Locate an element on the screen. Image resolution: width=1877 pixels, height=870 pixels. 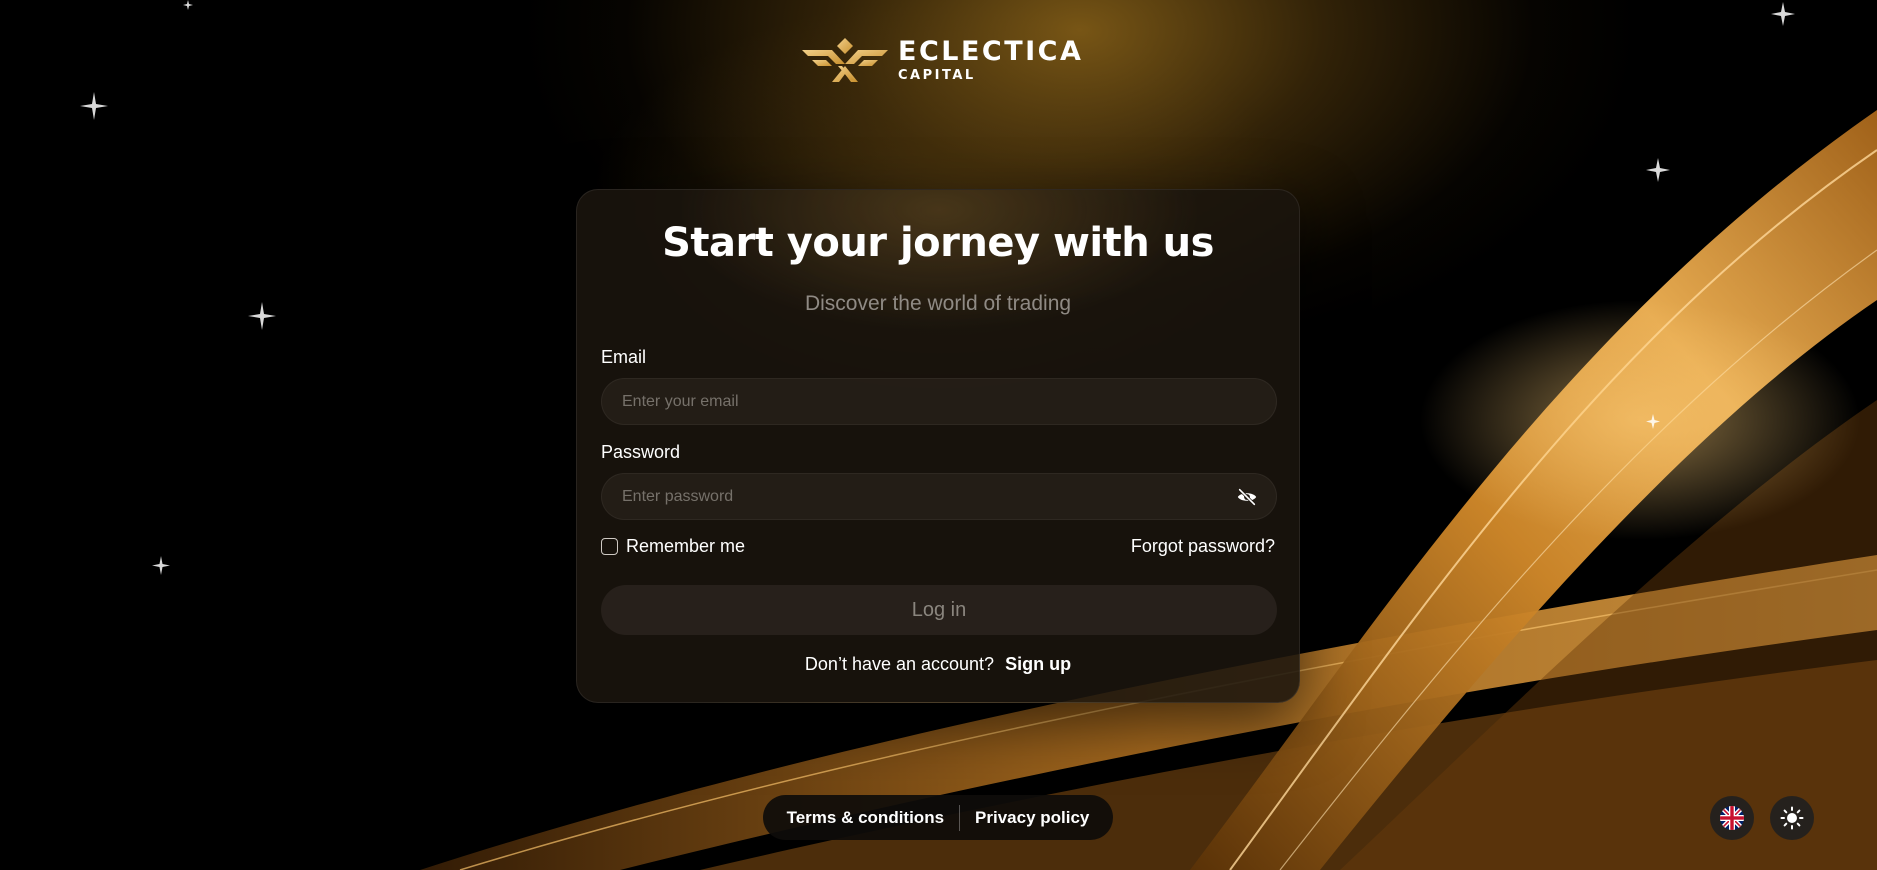
brand-logo: ECLECTICA CAPITAL is located at coordinates (942, 60).